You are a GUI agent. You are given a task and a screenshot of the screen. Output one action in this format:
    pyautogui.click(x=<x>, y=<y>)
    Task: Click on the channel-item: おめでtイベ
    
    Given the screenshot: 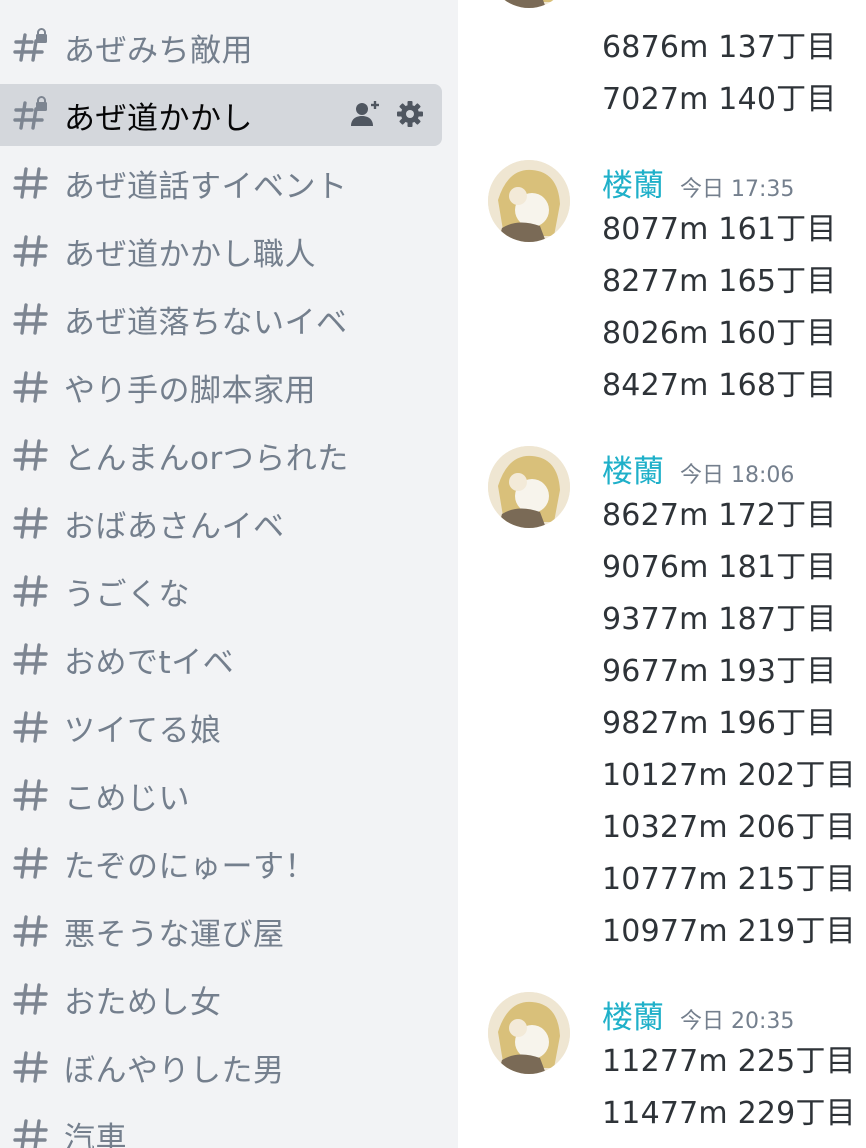 What is the action you would take?
    pyautogui.click(x=221, y=659)
    